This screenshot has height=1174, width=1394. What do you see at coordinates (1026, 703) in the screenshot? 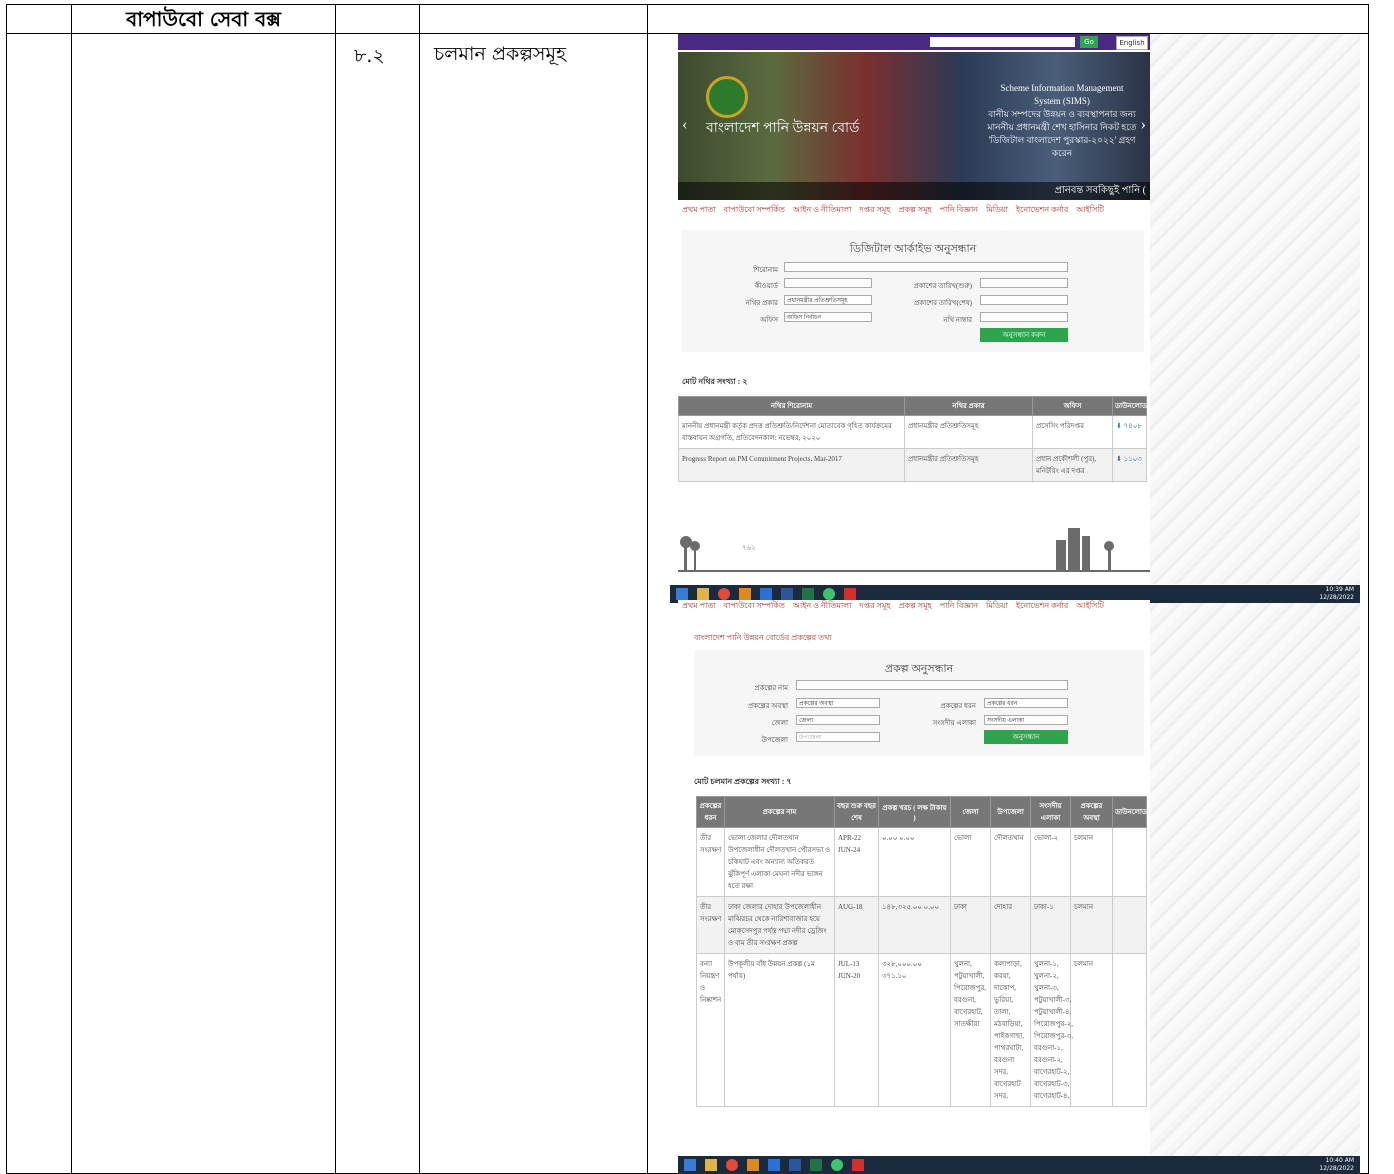
I see `project-kind-select: প্রকল্পের ধরন` at bounding box center [1026, 703].